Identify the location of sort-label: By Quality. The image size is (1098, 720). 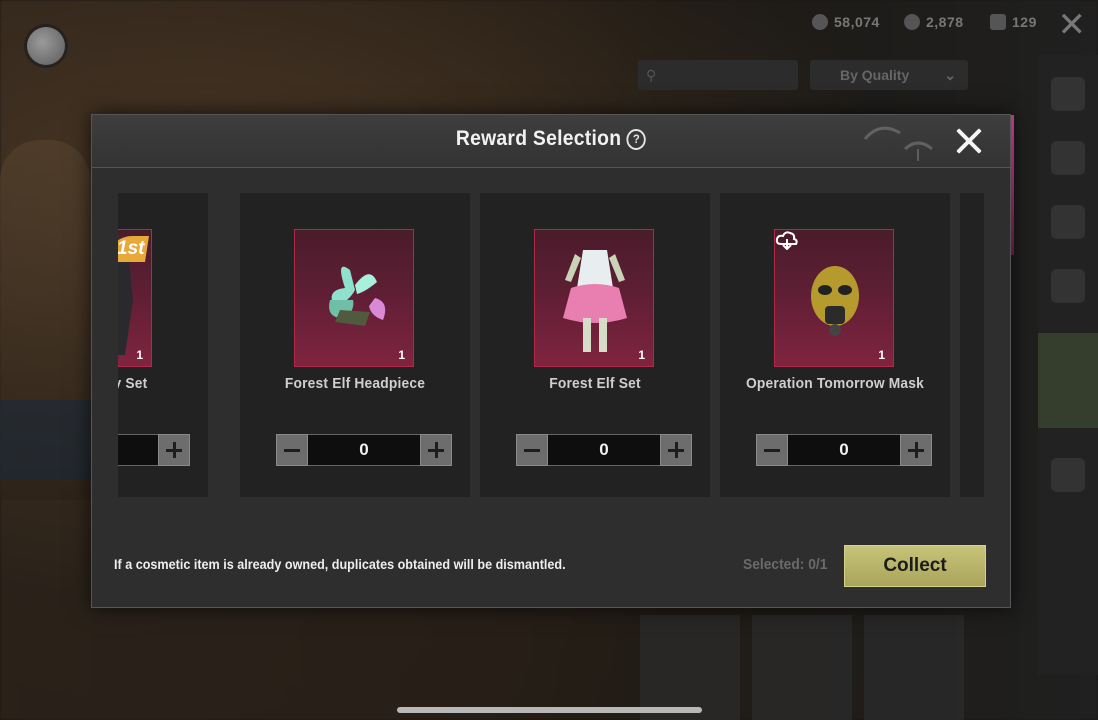
(875, 75).